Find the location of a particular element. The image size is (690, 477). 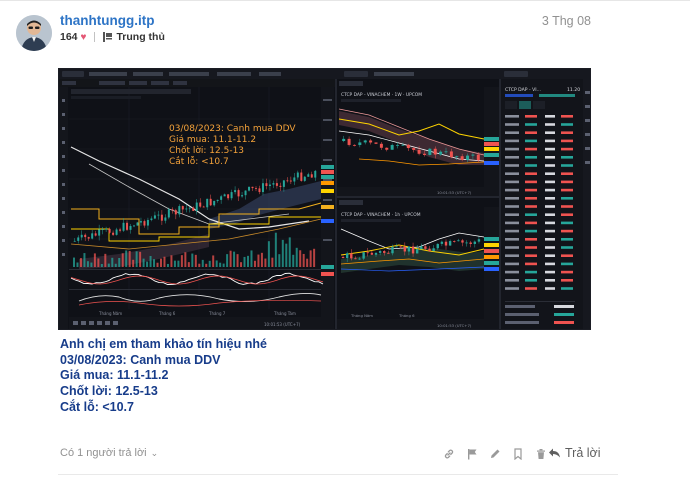

reply-button: Trả lời is located at coordinates (574, 453).